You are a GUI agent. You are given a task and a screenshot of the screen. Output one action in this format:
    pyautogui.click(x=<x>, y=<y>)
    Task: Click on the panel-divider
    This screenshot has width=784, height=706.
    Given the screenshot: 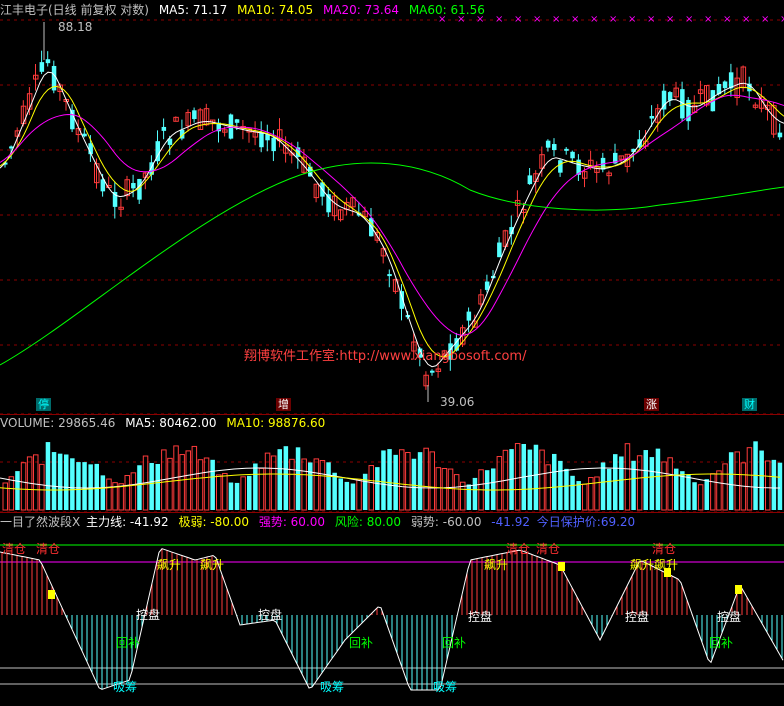 What is the action you would take?
    pyautogui.click(x=392, y=512)
    